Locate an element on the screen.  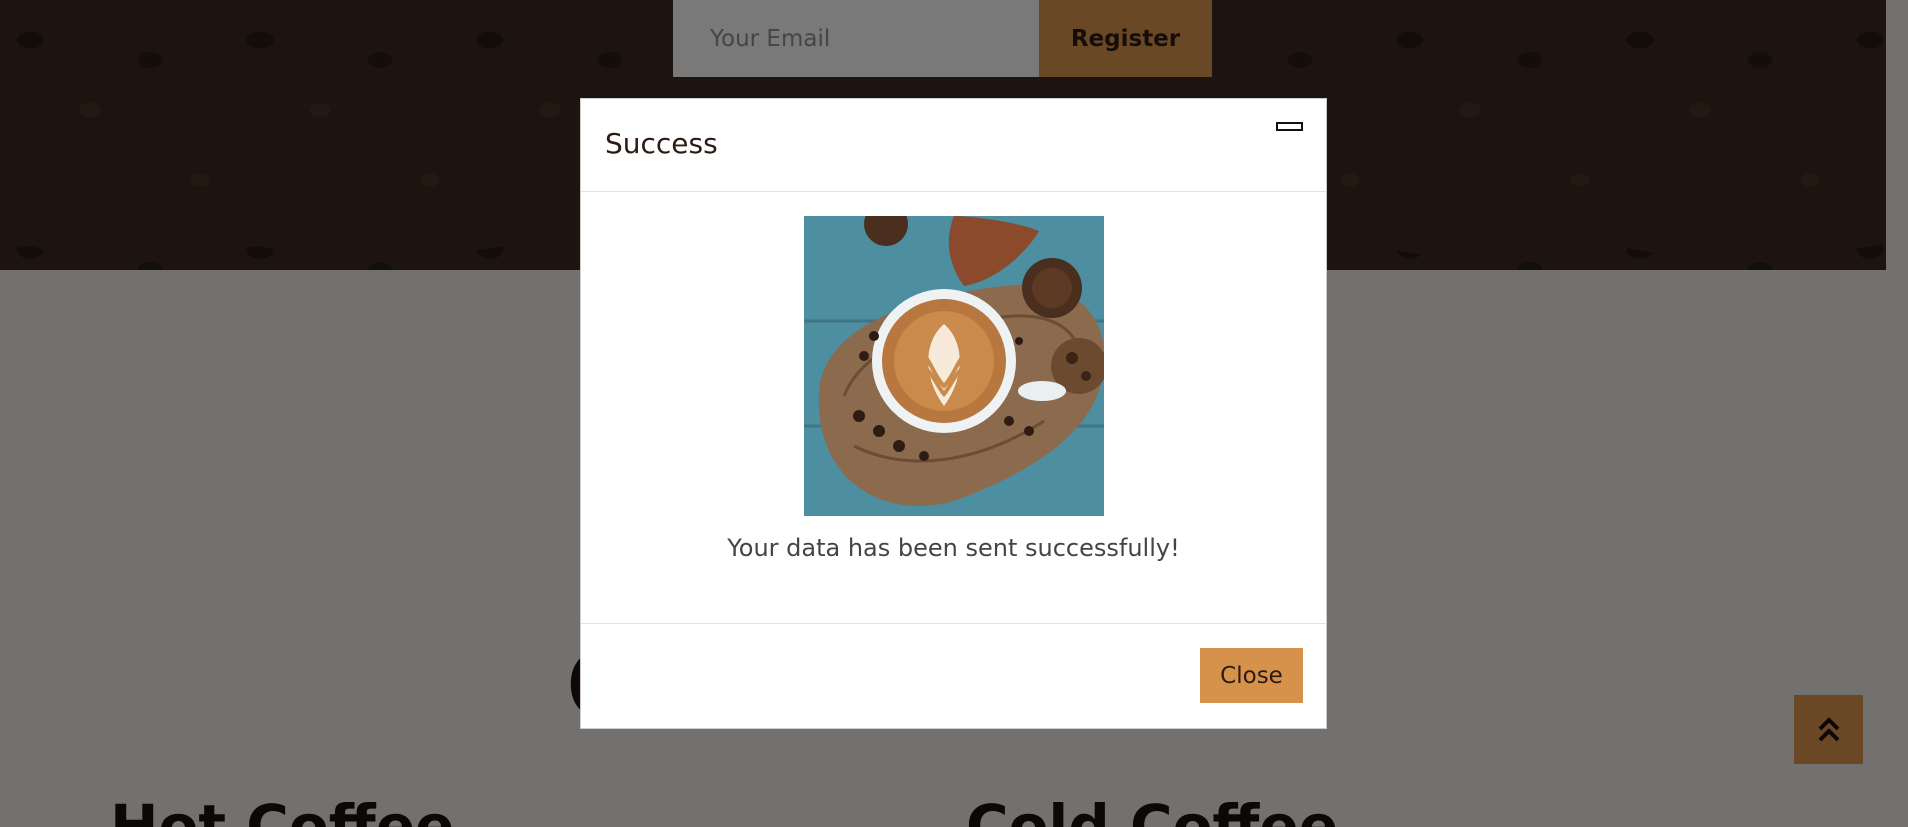
modal-close-button is located at coordinates (1289, 127).